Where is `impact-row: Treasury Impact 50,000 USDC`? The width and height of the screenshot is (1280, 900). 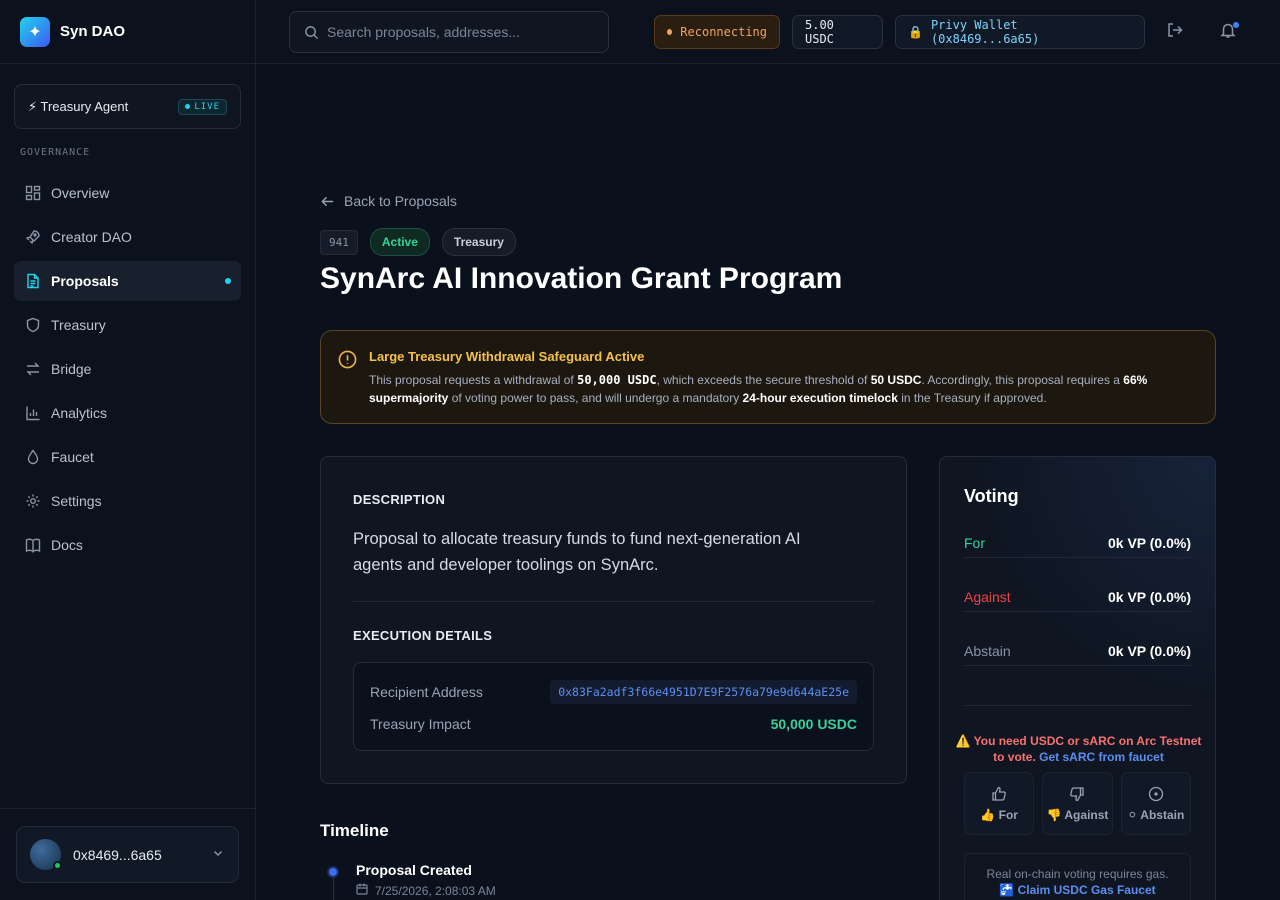 impact-row: Treasury Impact 50,000 USDC is located at coordinates (613, 724).